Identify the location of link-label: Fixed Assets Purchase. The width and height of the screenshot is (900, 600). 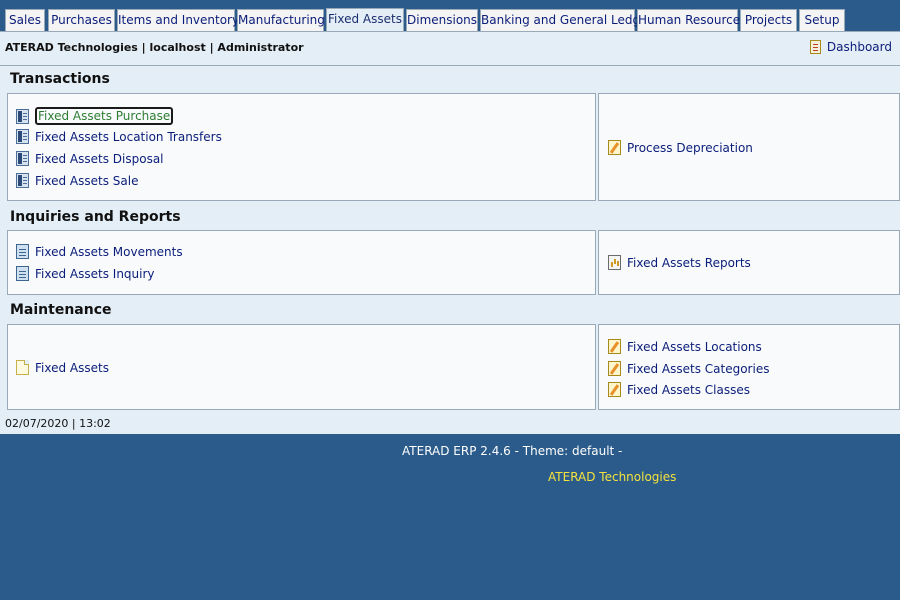
(104, 116).